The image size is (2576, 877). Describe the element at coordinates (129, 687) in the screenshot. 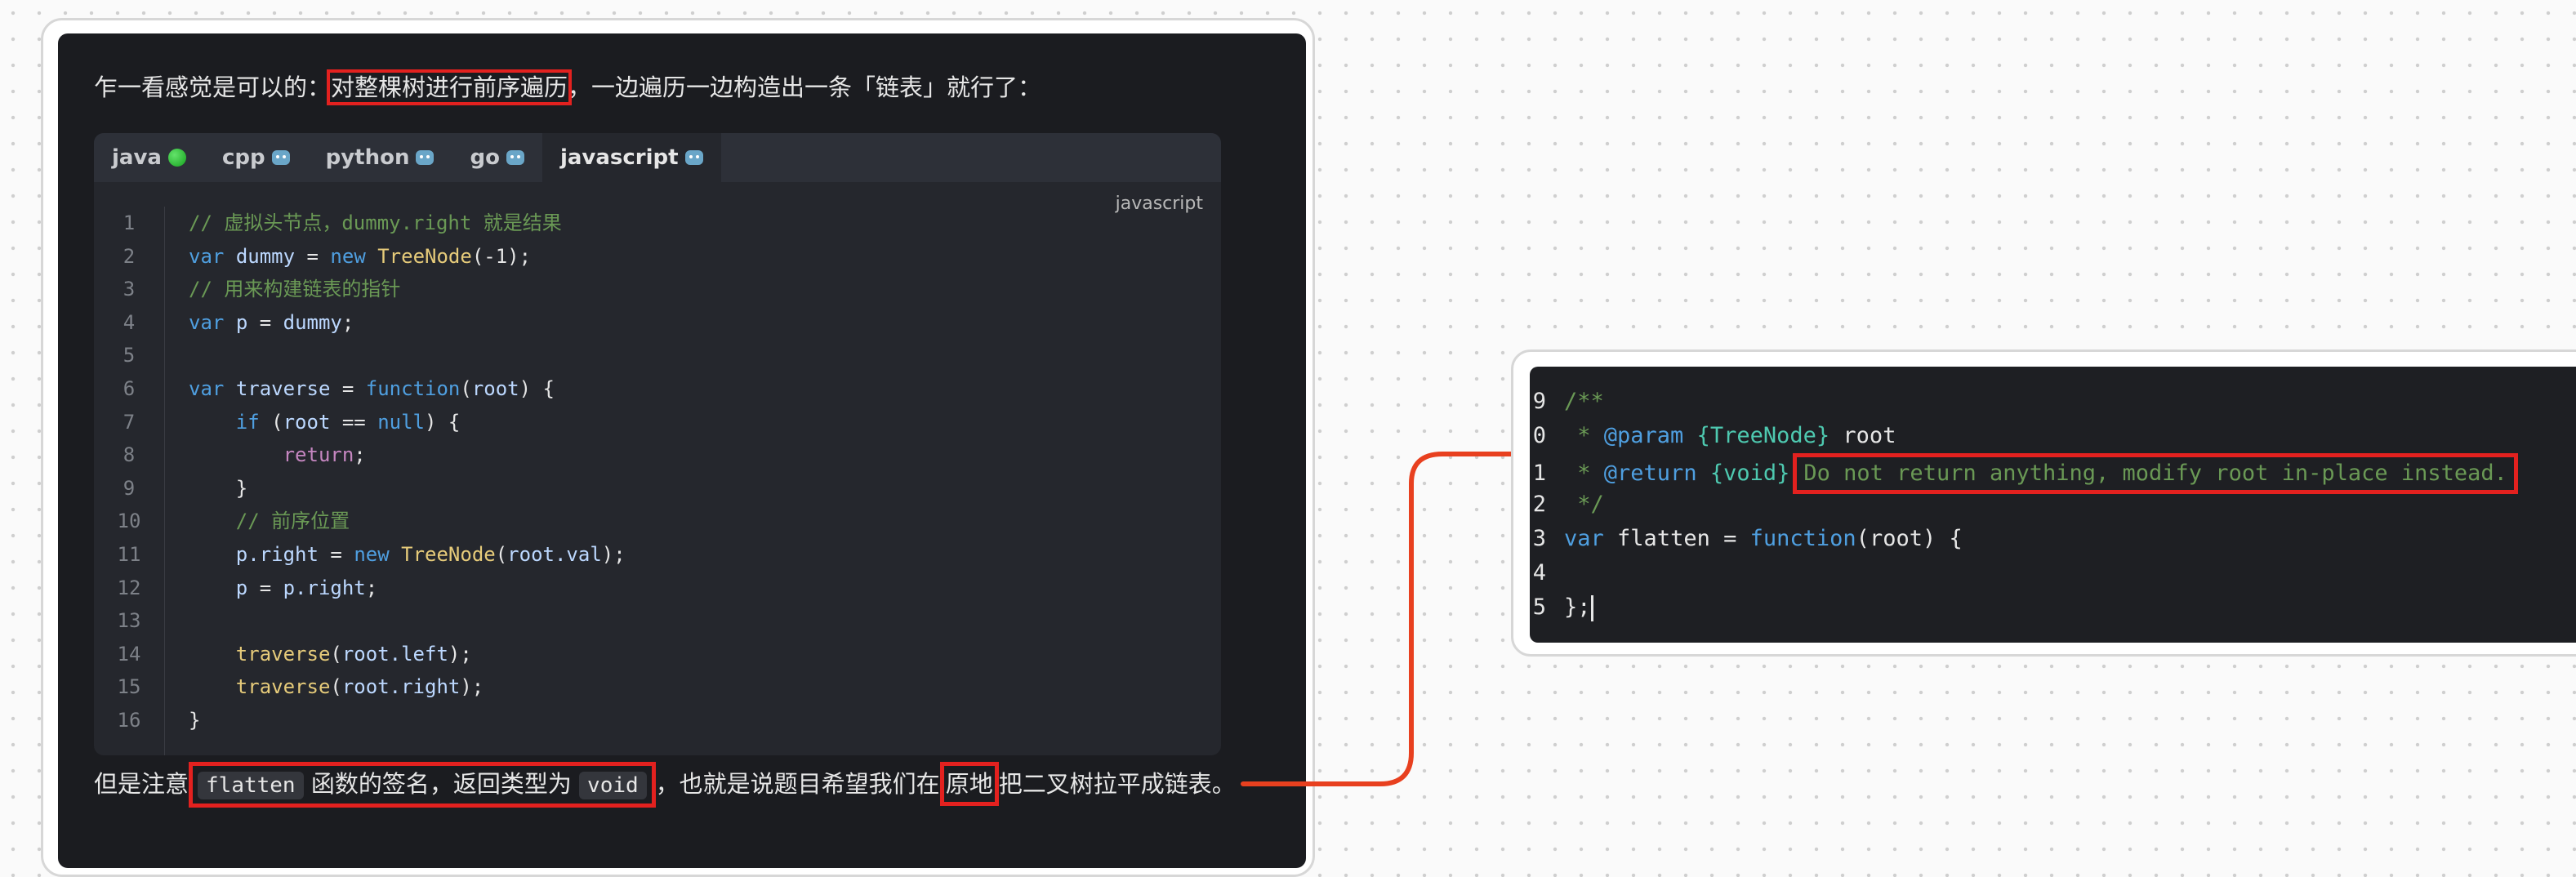

I see `line-number: 15` at that location.